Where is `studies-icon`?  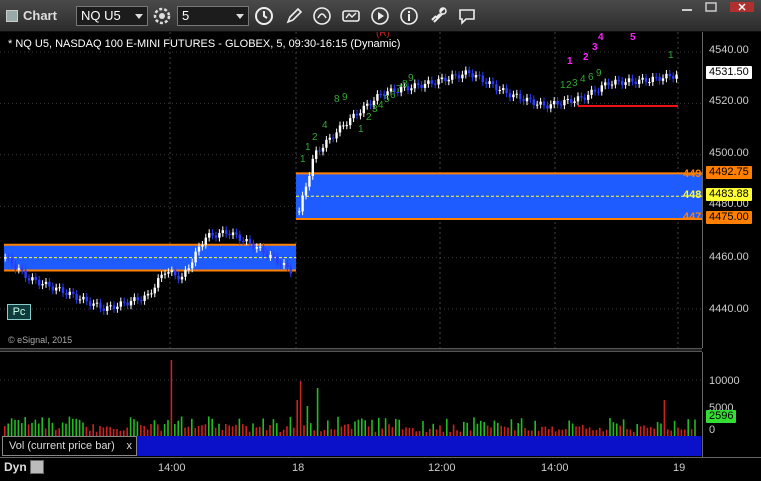 studies-icon is located at coordinates (351, 16).